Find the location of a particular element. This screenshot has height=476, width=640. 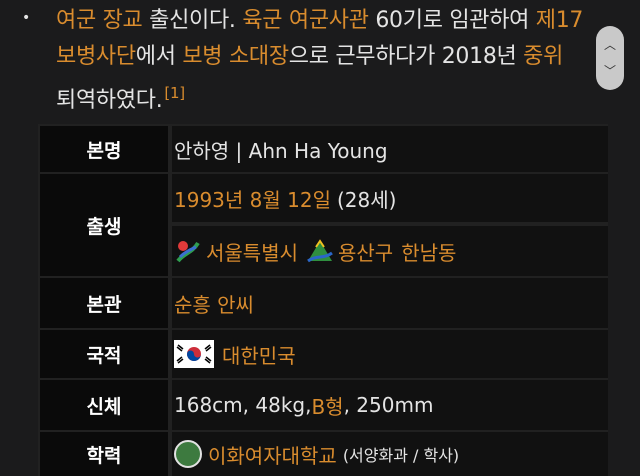

link-ewha: 이화여자대학교 is located at coordinates (272, 454).